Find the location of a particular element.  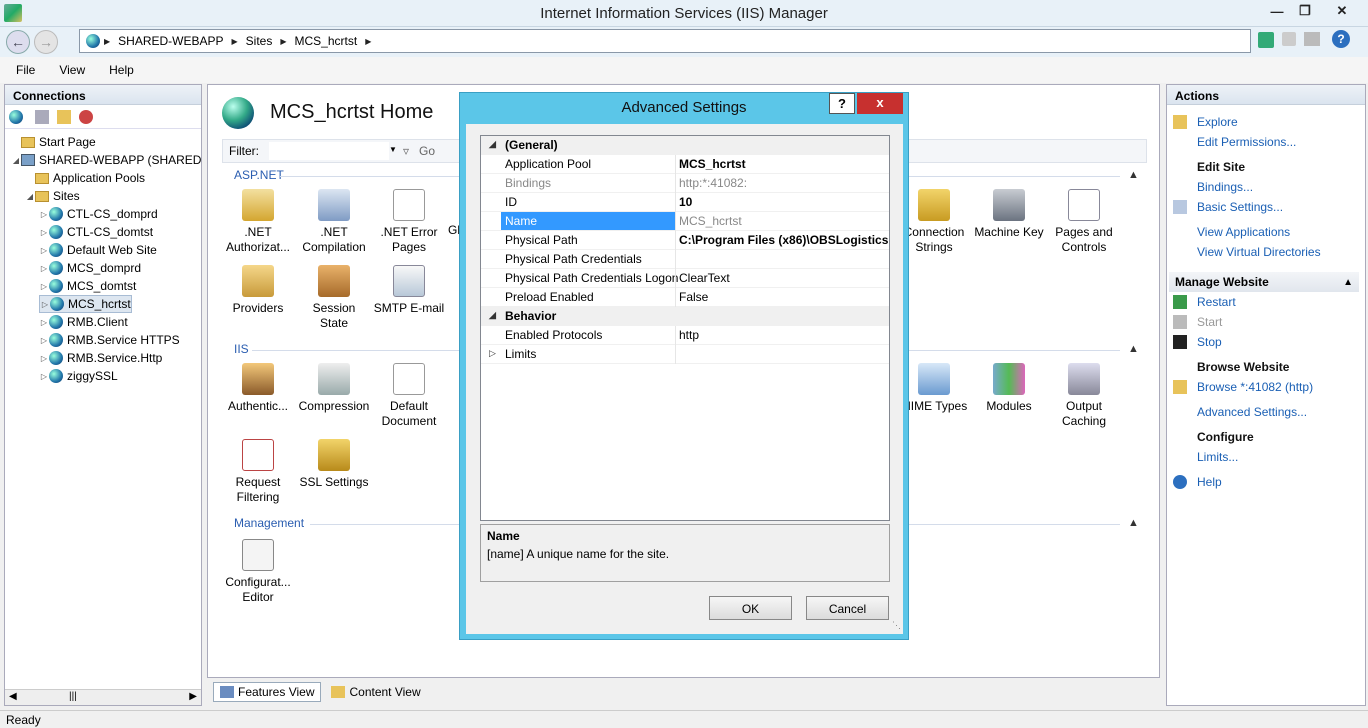

resize-grip-icon: ⋱ is located at coordinates (896, 625).